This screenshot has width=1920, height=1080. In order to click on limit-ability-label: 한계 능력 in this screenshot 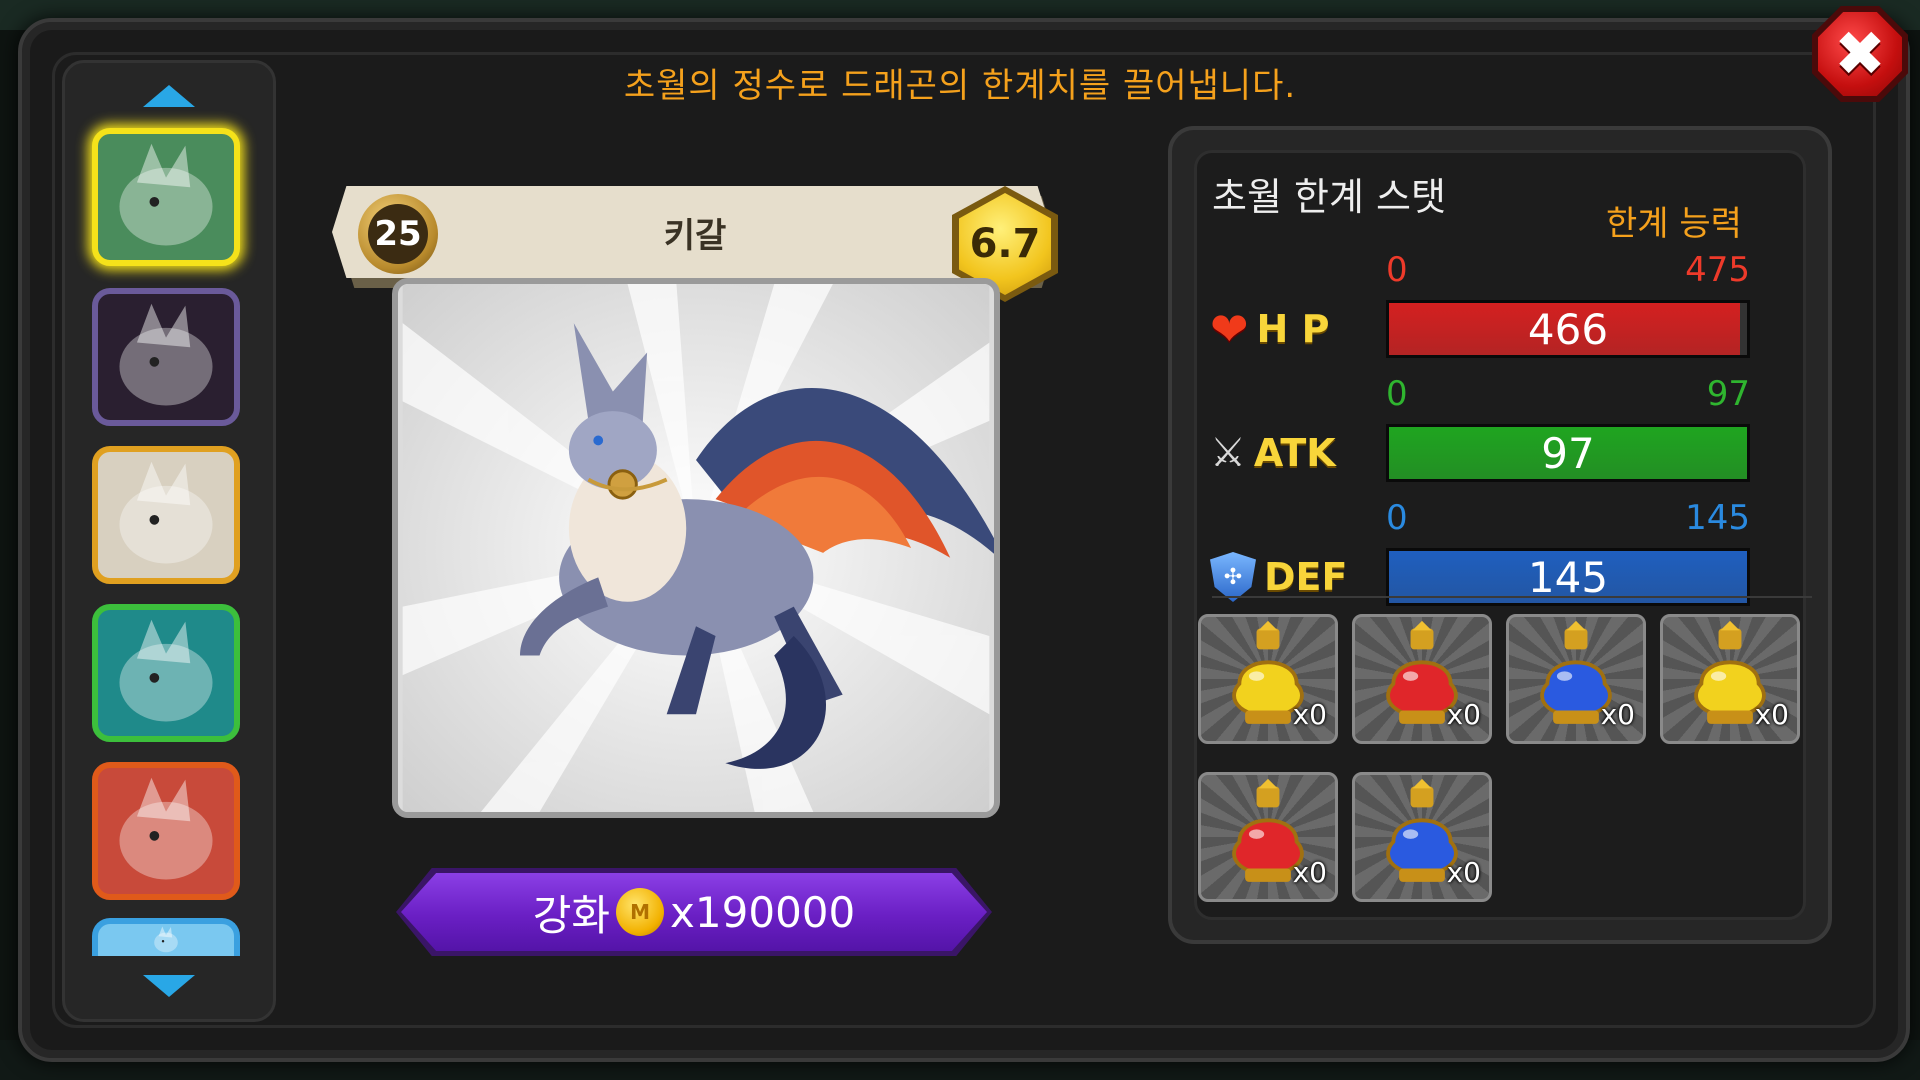, I will do `click(1674, 224)`.